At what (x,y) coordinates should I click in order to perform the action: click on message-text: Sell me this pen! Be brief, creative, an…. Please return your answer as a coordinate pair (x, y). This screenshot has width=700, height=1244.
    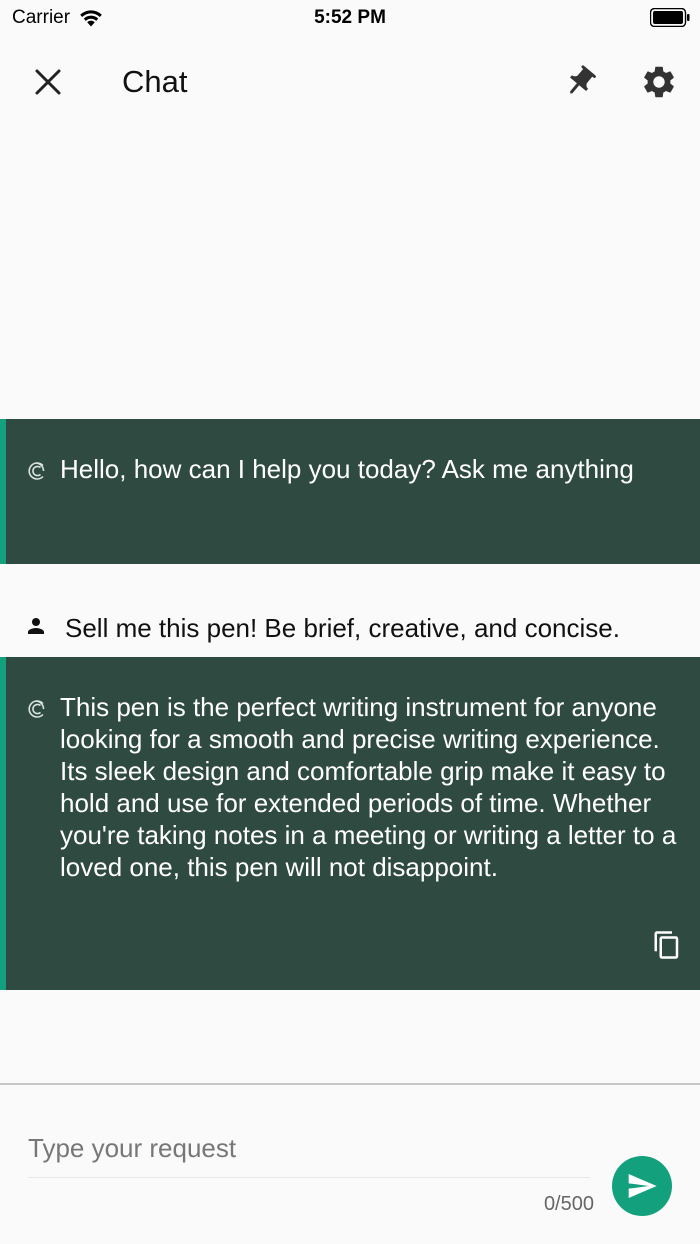
    Looking at the image, I should click on (342, 628).